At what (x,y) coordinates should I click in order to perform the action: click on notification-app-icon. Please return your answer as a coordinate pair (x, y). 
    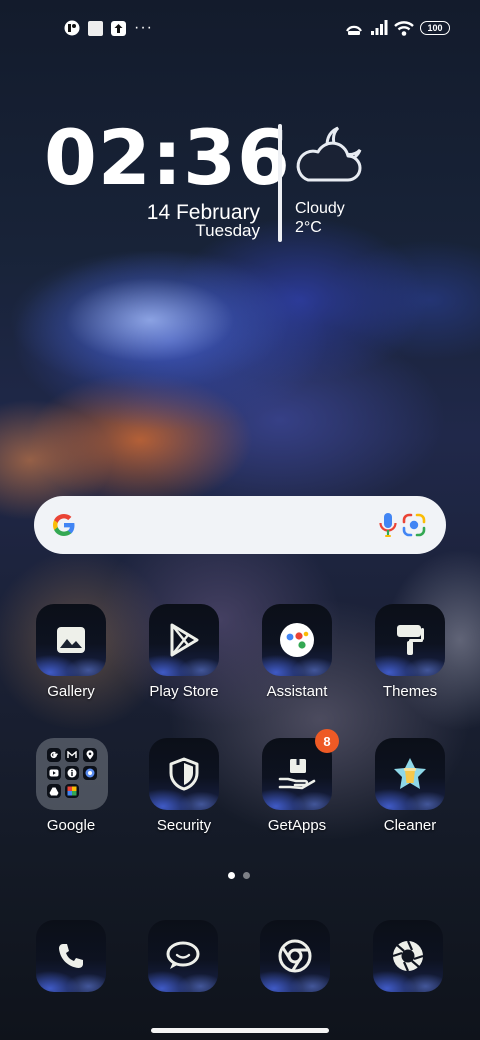
    Looking at the image, I should click on (72, 28).